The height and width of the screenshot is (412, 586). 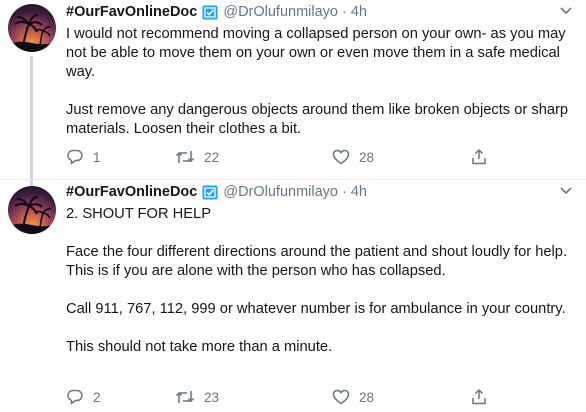 What do you see at coordinates (286, 397) in the screenshot?
I see `tweet-actions: 2 23 28` at bounding box center [286, 397].